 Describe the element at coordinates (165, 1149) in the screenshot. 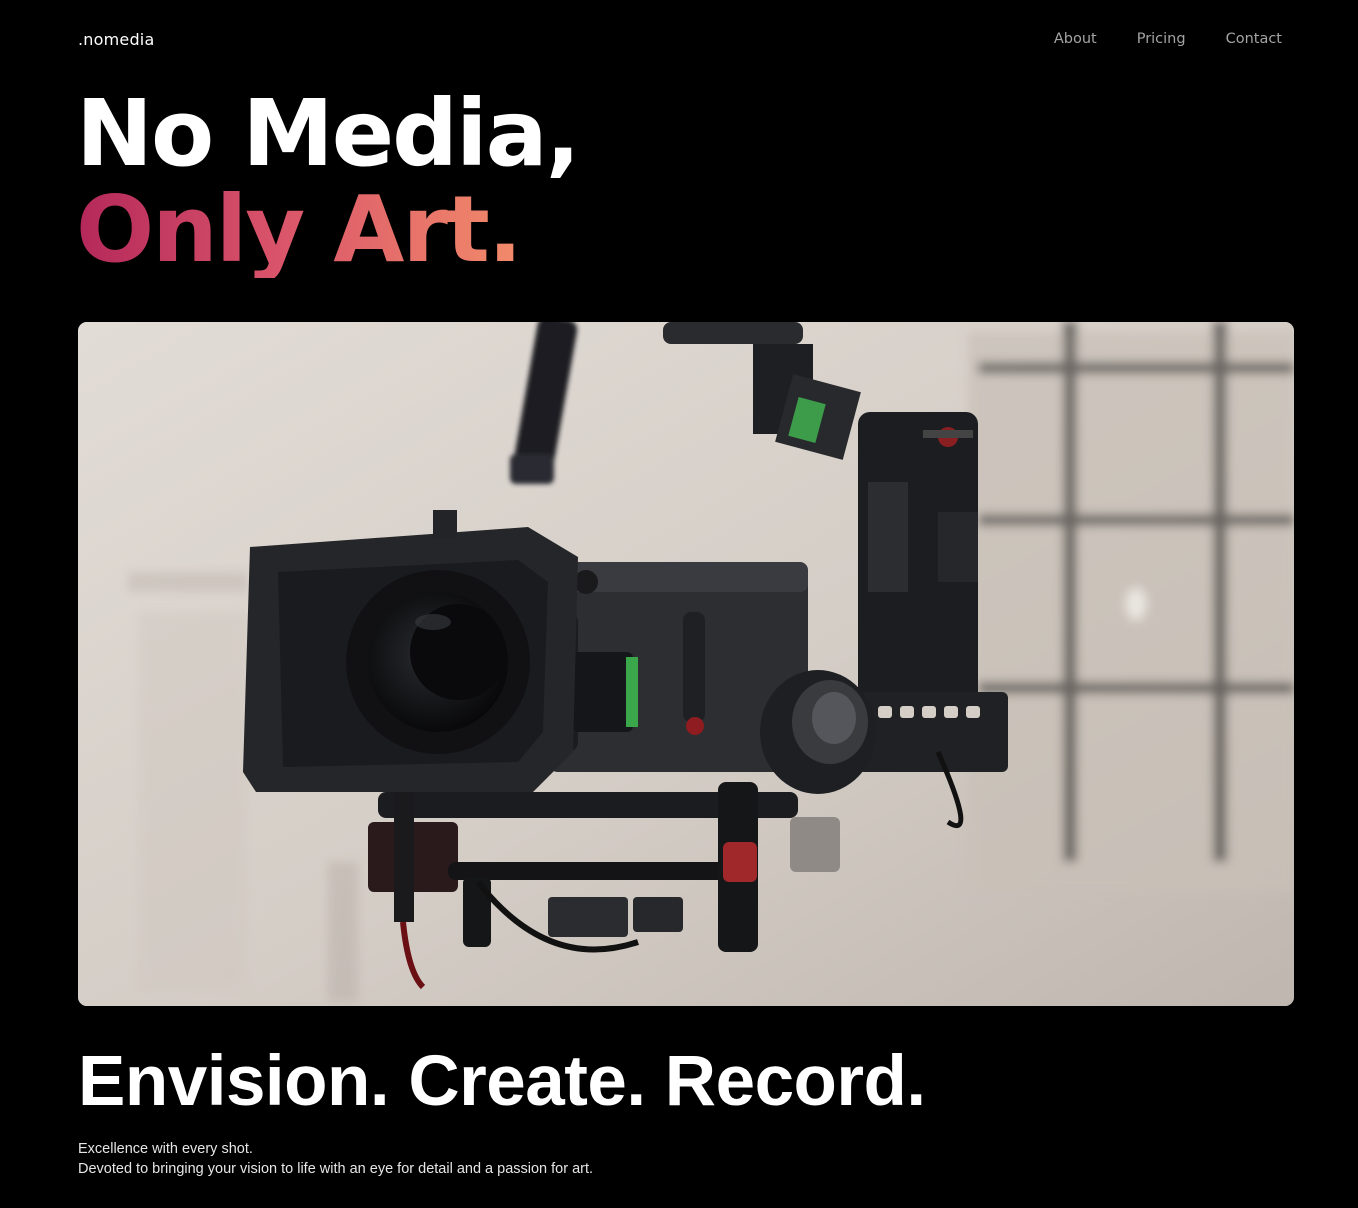

I see `description-line-1: Excellence with every shot.` at that location.